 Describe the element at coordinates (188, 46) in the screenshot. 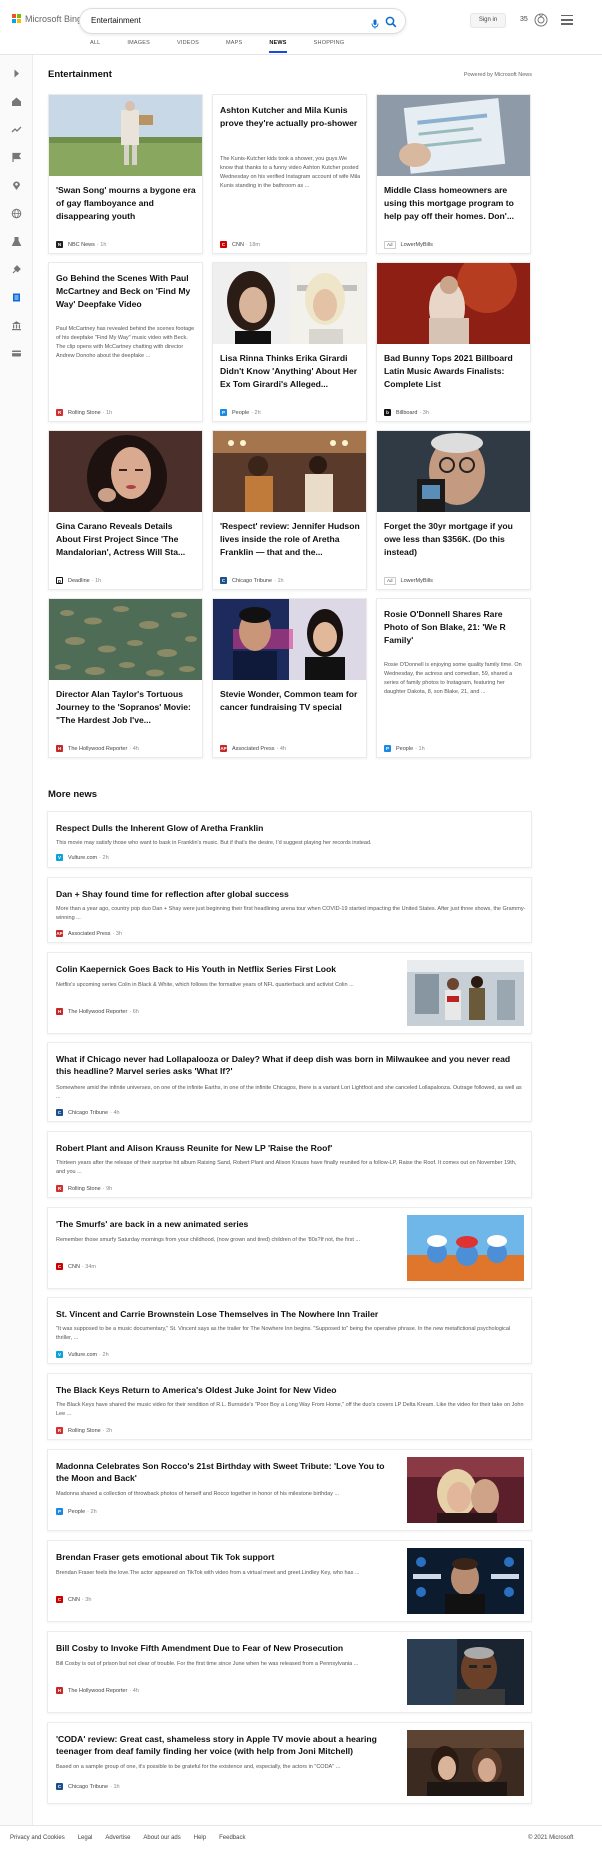

I see `tab-videos: VIDEOS` at that location.